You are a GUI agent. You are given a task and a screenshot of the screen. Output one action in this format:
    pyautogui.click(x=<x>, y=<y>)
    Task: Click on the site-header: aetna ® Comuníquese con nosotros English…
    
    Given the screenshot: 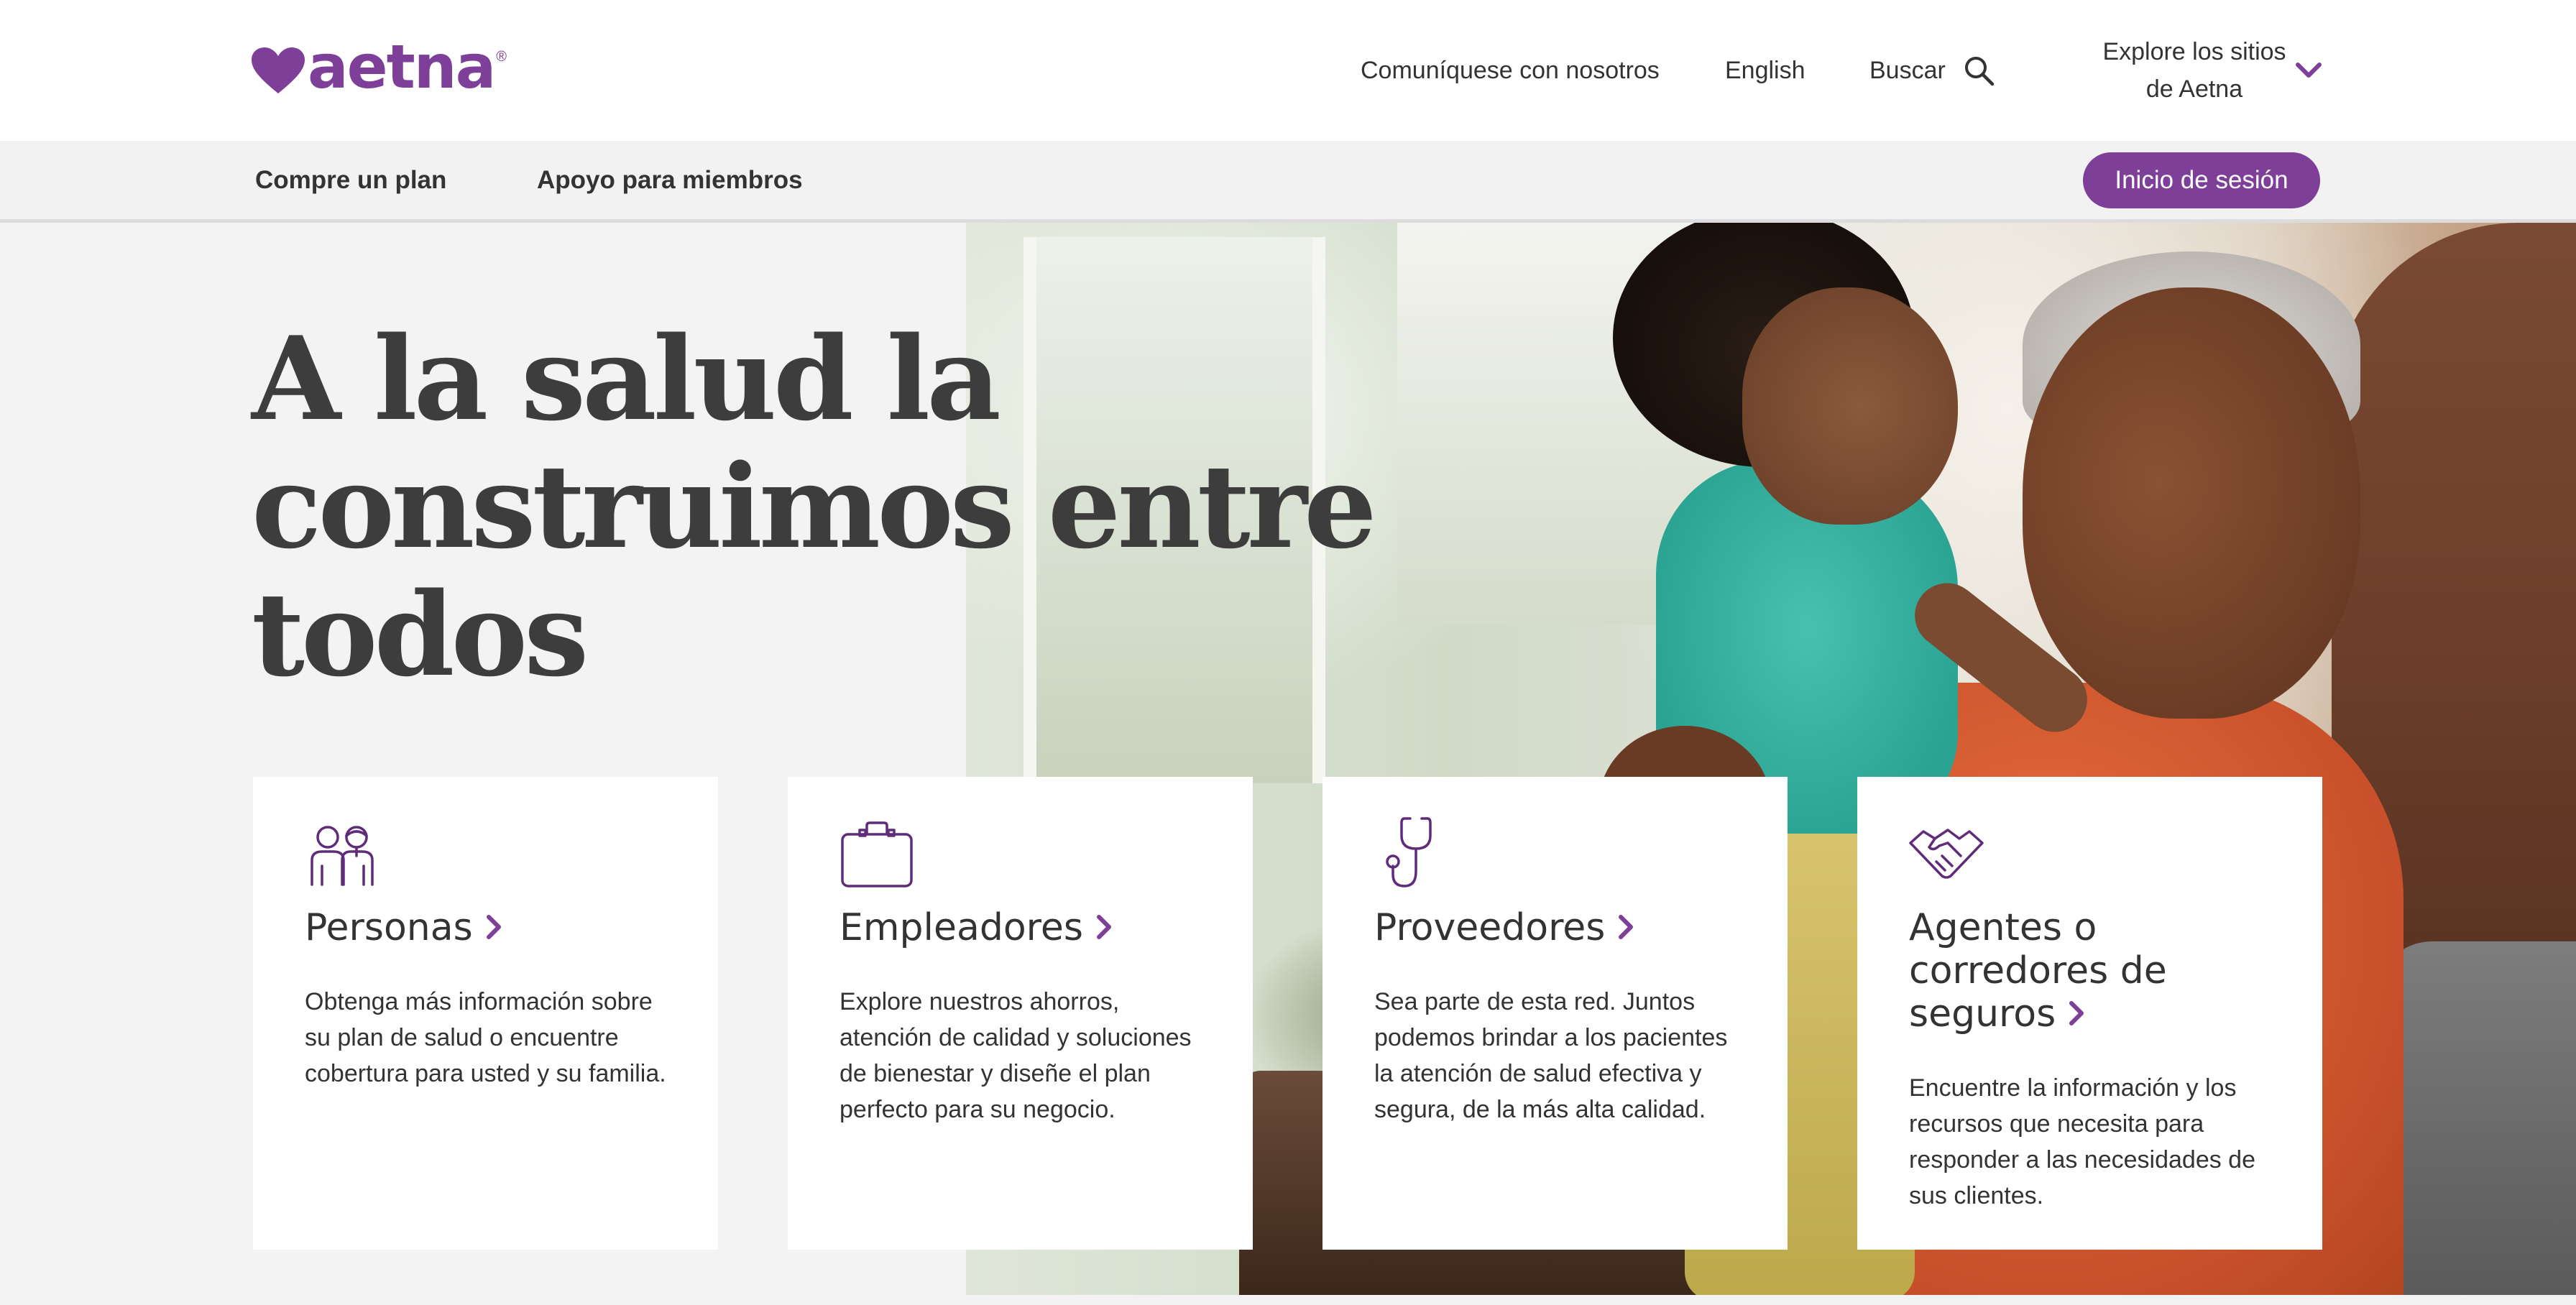 What is the action you would take?
    pyautogui.click(x=1288, y=70)
    